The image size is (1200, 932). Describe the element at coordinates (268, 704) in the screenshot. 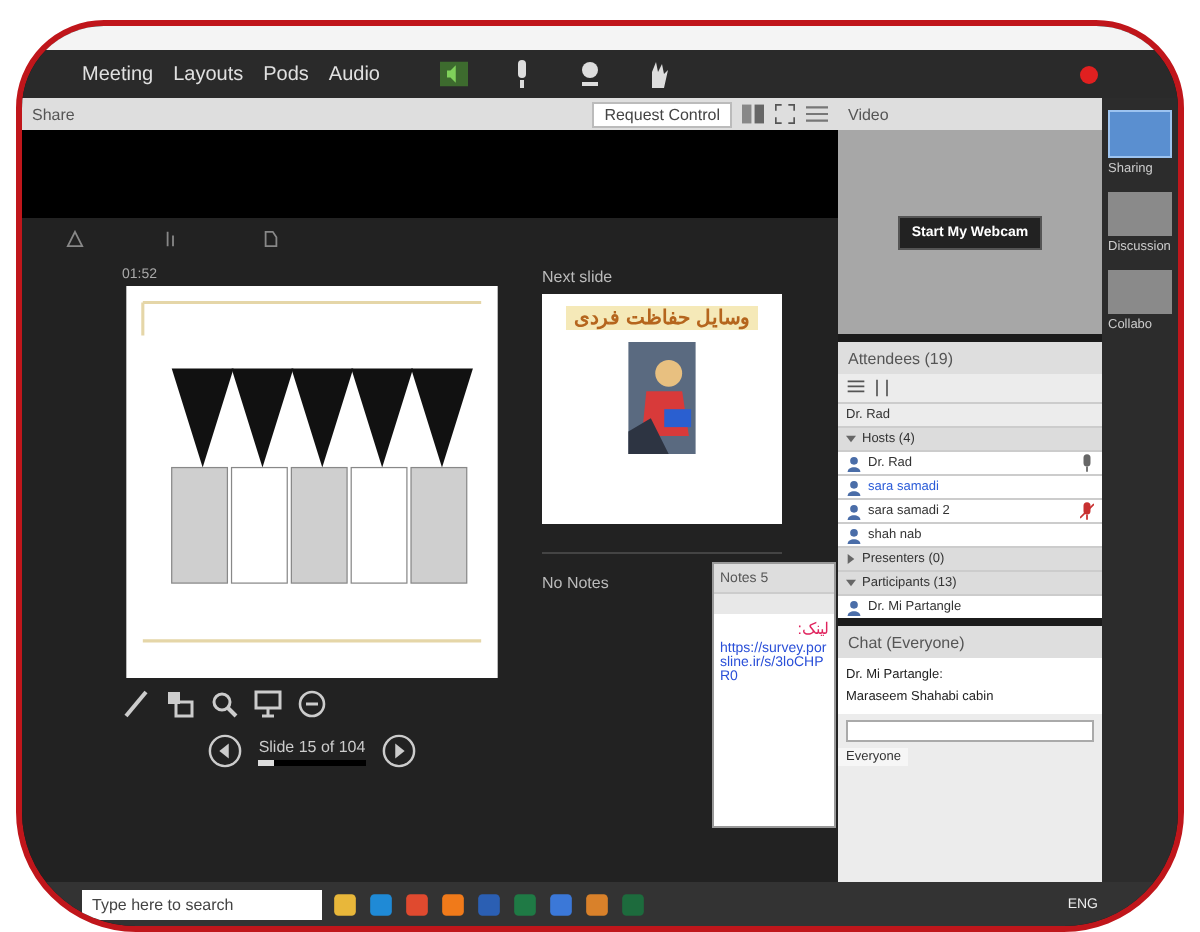

I see `screen-icon` at that location.